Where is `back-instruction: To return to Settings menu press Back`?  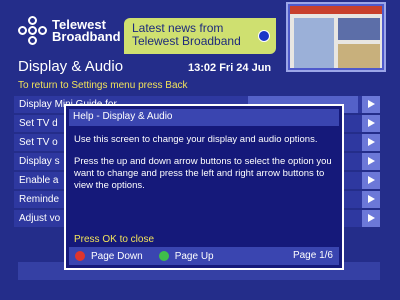 back-instruction: To return to Settings menu press Back is located at coordinates (103, 85).